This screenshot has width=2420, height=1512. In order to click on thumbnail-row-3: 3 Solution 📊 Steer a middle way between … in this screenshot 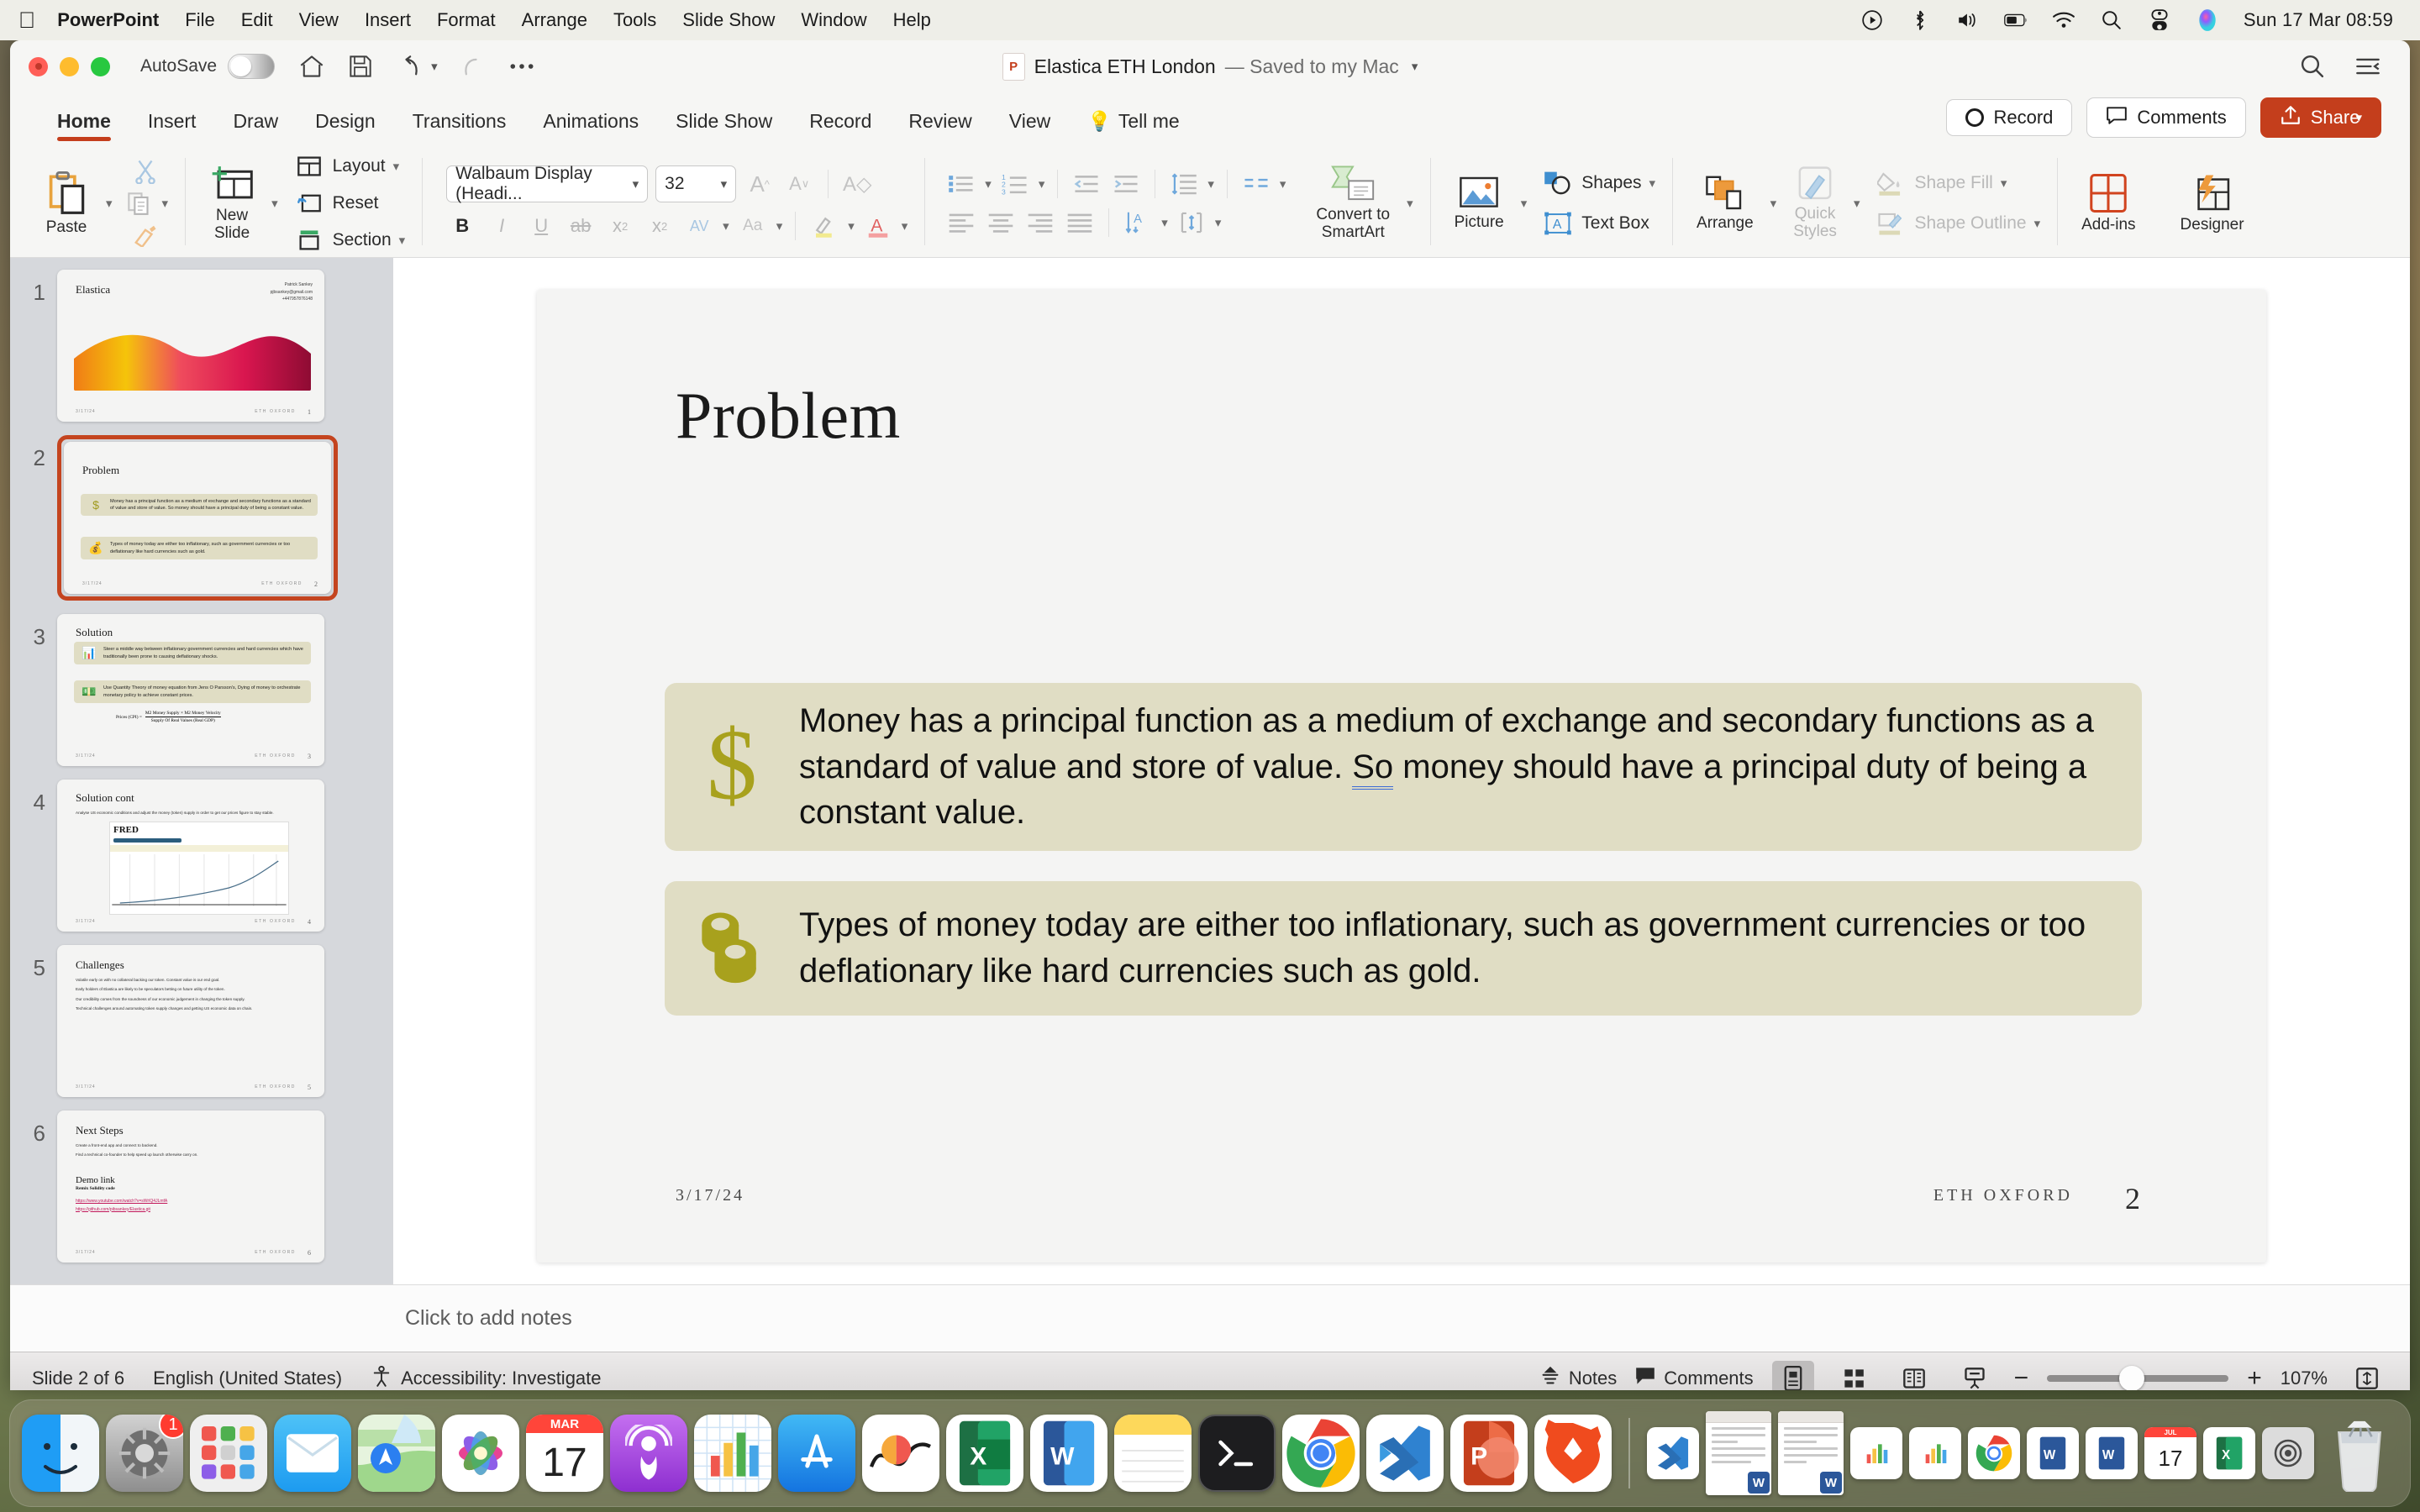, I will do `click(202, 690)`.